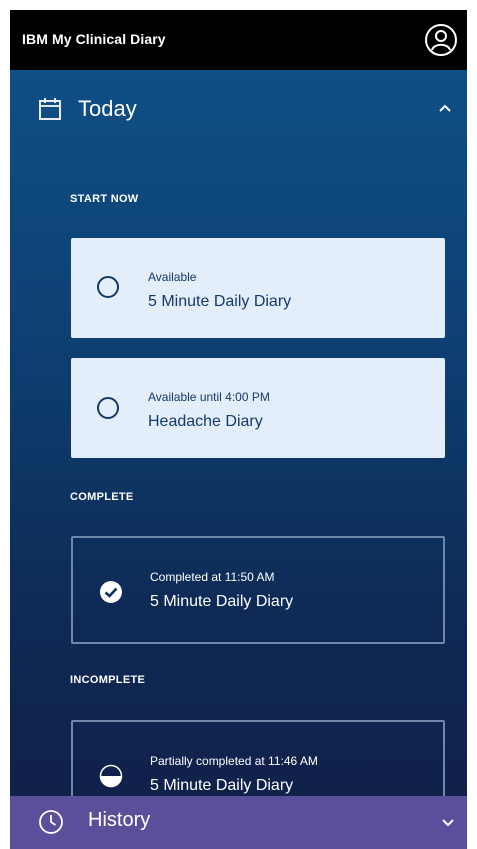 This screenshot has width=477, height=849. What do you see at coordinates (445, 108) in the screenshot?
I see `chevron-up-icon` at bounding box center [445, 108].